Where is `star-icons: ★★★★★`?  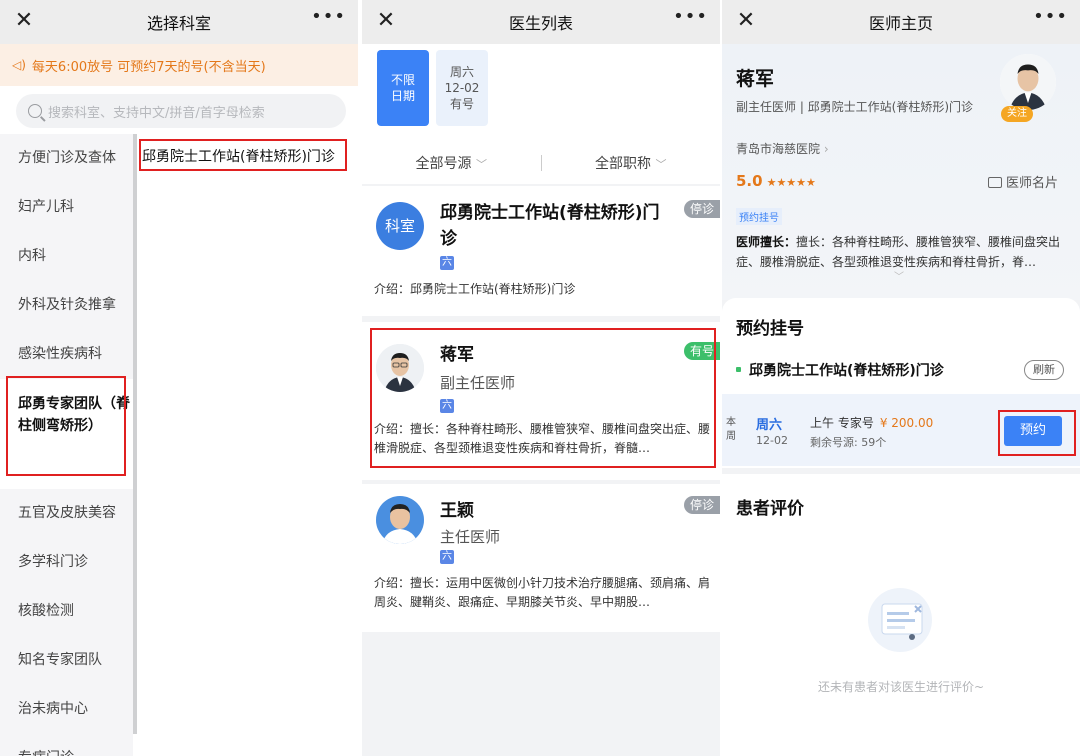
star-icons: ★★★★★ is located at coordinates (791, 182).